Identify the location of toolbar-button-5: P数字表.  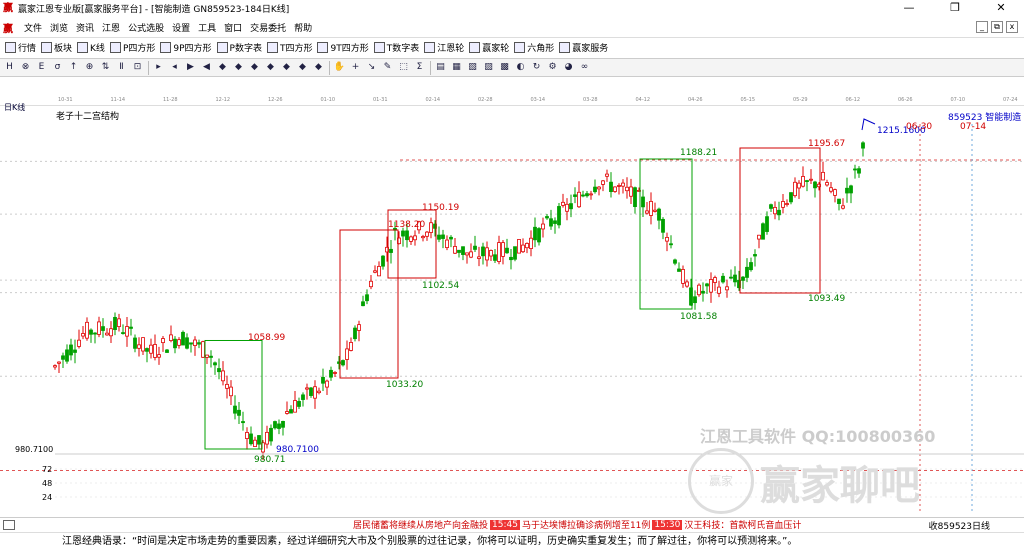
(239, 47).